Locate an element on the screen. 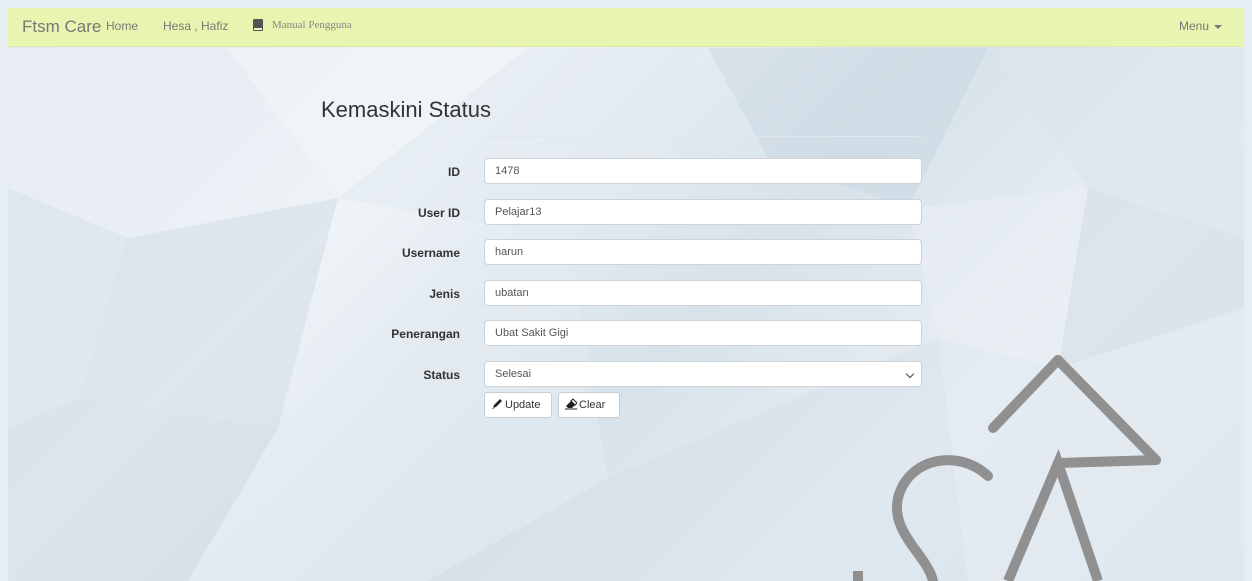  user-id-label: User ID is located at coordinates (438, 213).